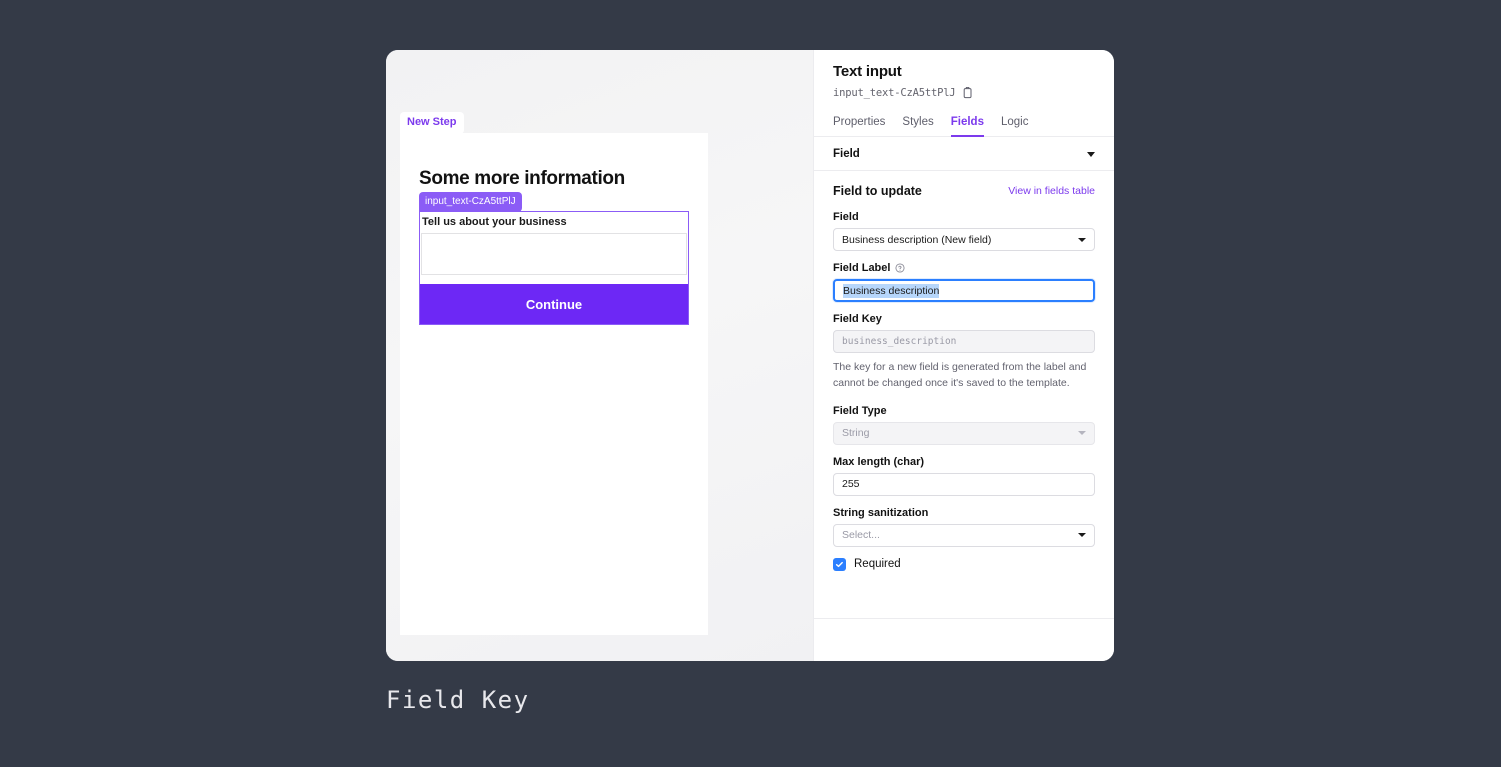  Describe the element at coordinates (846, 217) in the screenshot. I see `field-select-label-text: Field` at that location.